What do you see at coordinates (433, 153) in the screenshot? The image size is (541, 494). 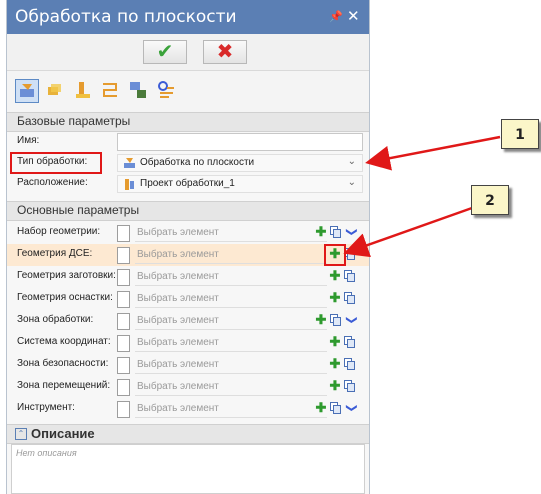 I see `arrow-to-processing-type` at bounding box center [433, 153].